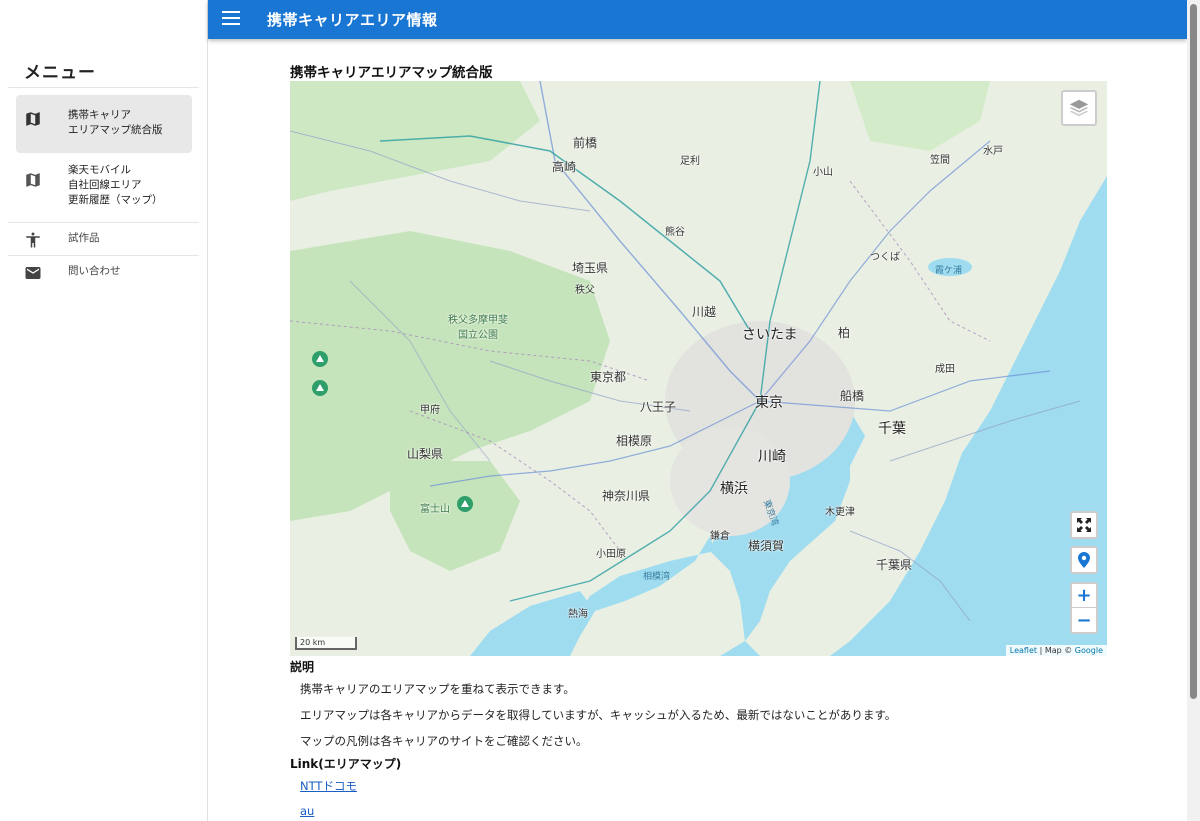  I want to click on layers-icon, so click(1079, 108).